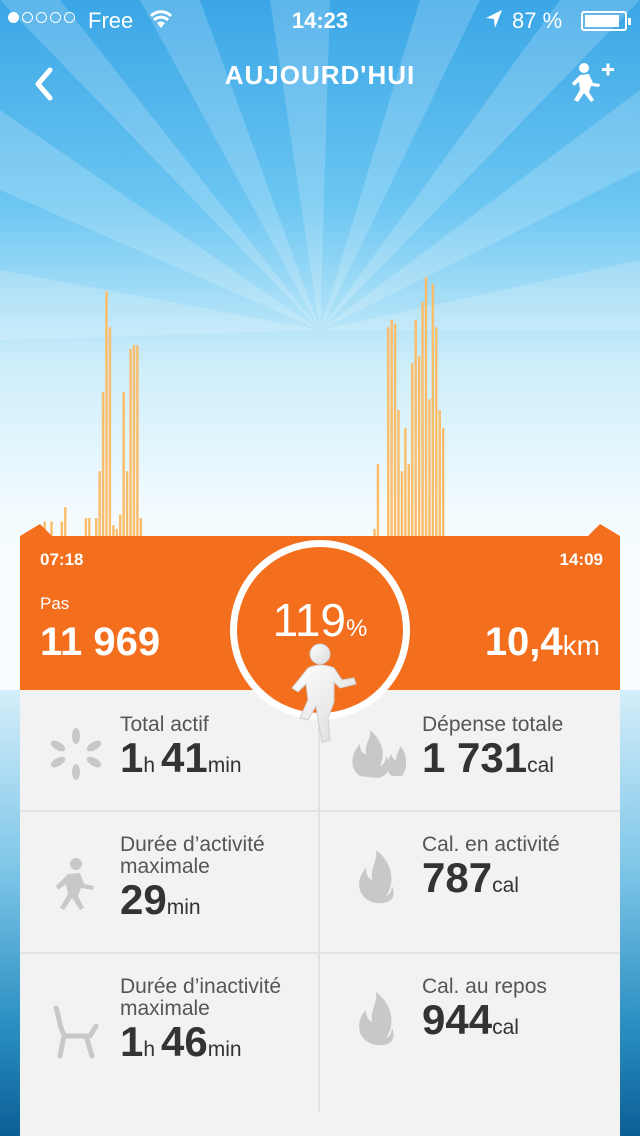  What do you see at coordinates (10, 913) in the screenshot?
I see `left-background-strip` at bounding box center [10, 913].